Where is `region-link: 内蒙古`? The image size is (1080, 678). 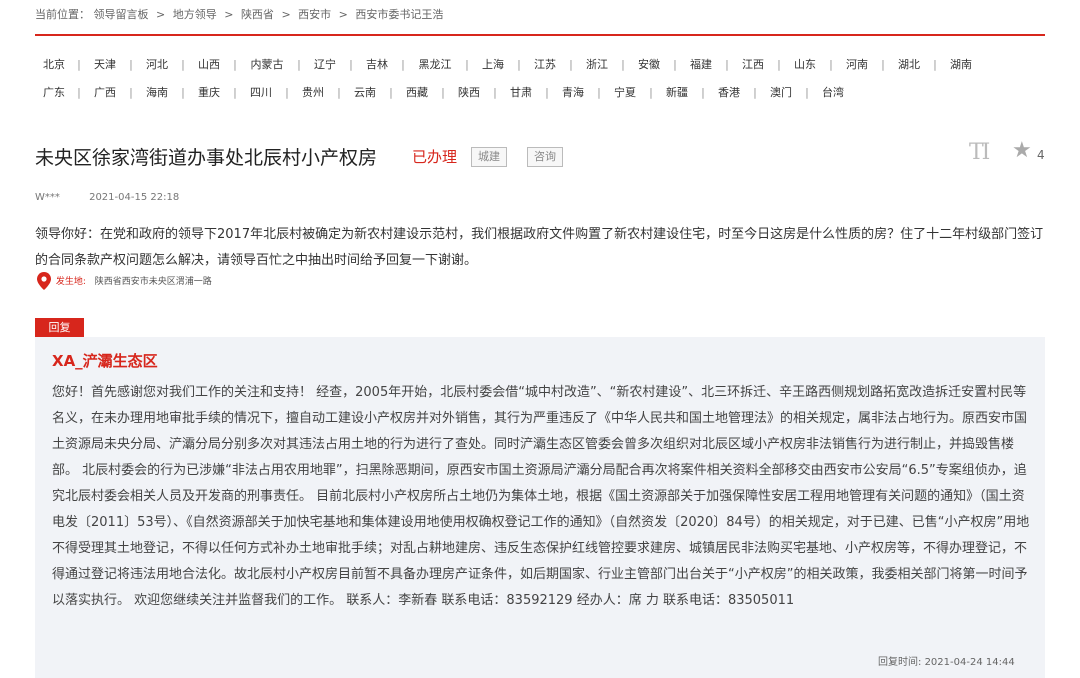
region-link: 内蒙古 is located at coordinates (267, 64).